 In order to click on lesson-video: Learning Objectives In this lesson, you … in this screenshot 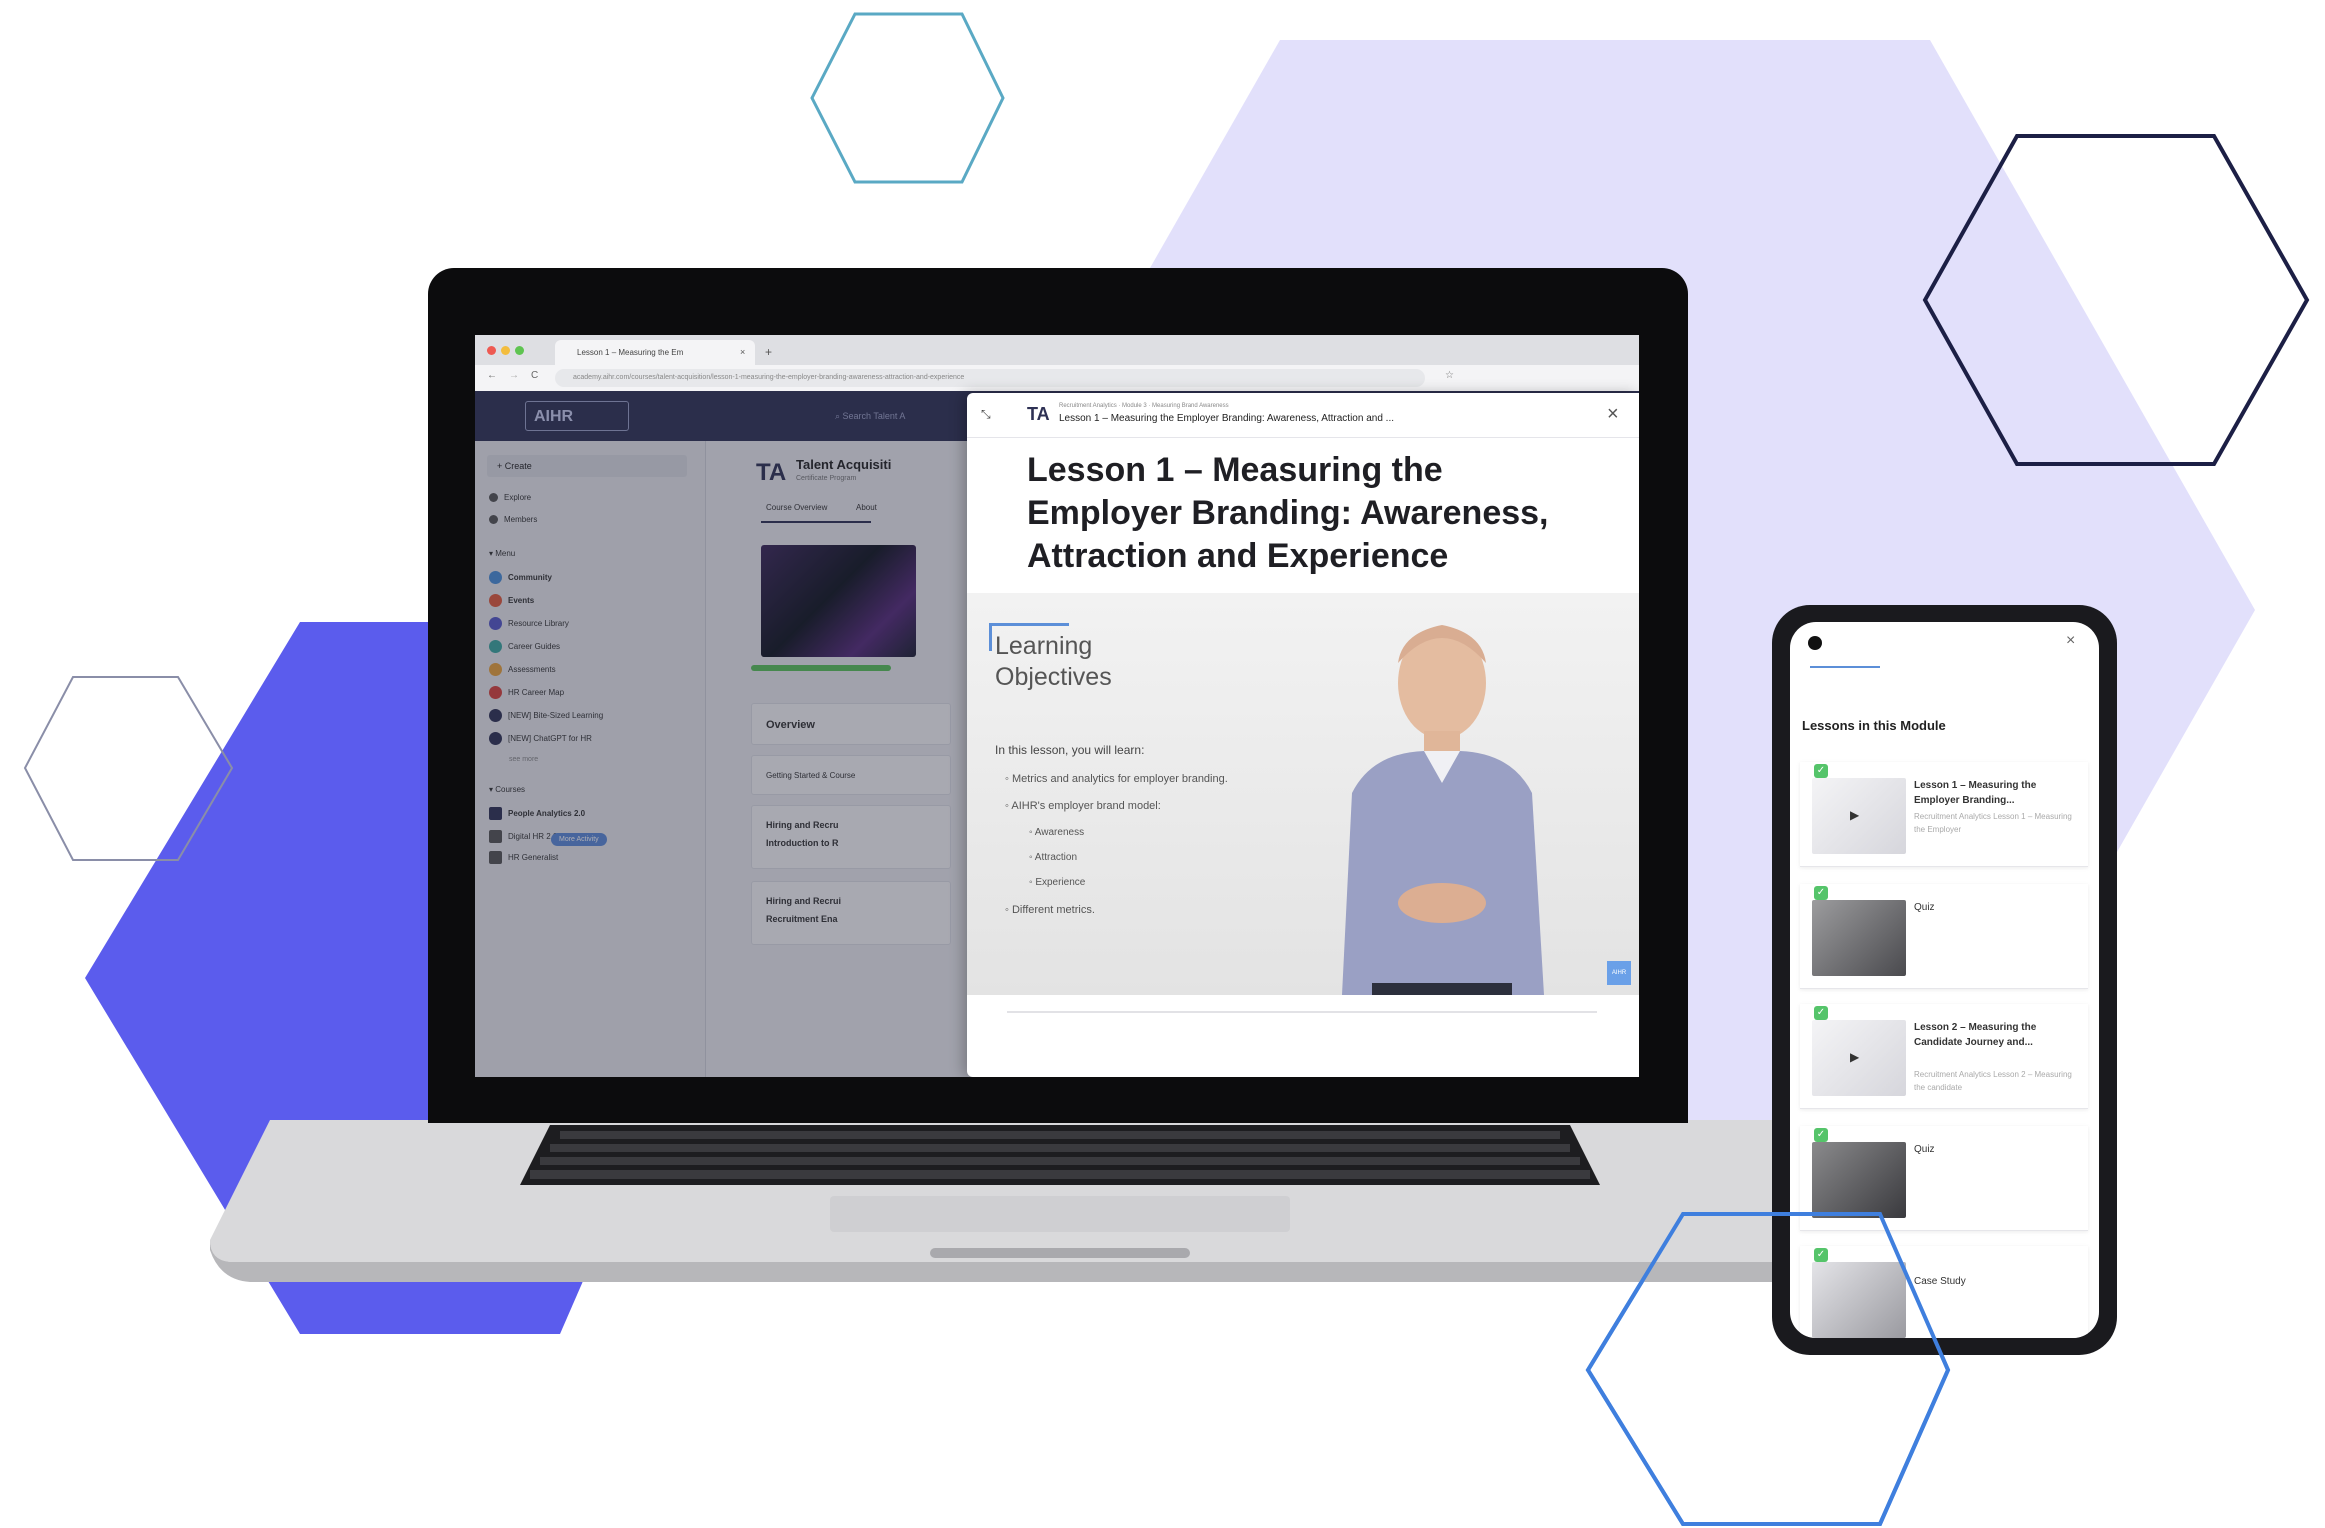, I will do `click(1303, 794)`.